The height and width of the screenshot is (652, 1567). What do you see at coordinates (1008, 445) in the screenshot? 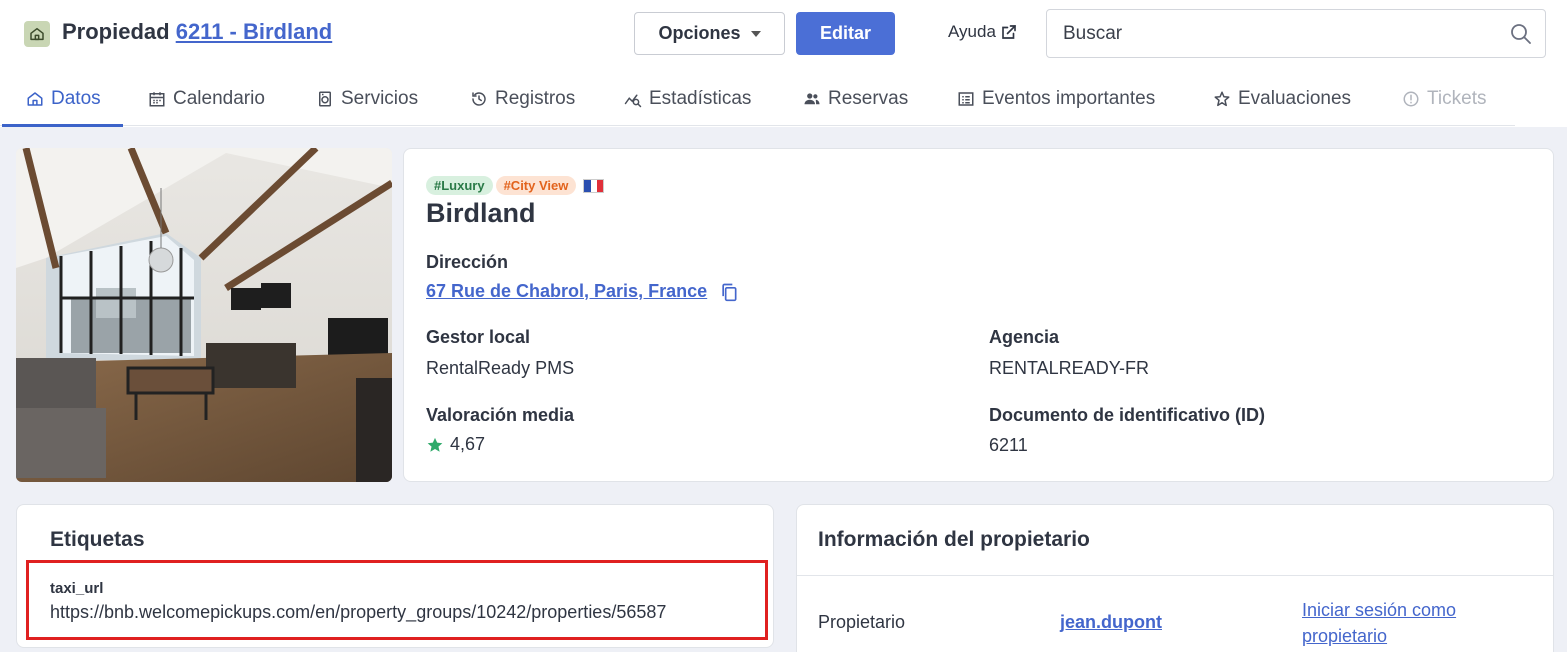
I see `id-value: 6211` at bounding box center [1008, 445].